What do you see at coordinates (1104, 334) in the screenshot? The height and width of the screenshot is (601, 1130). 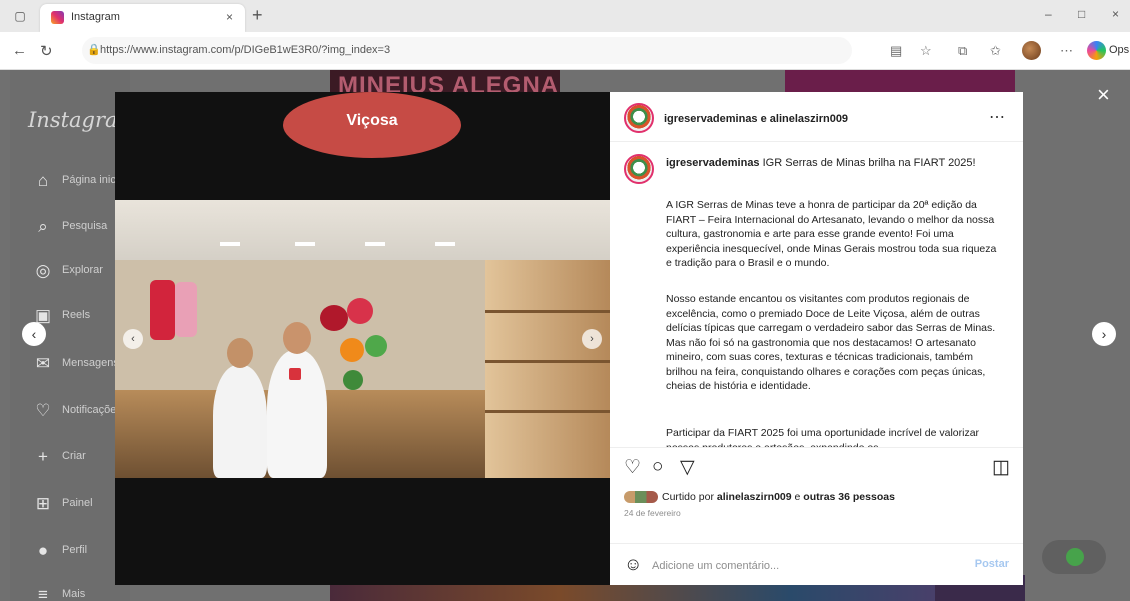 I see `next-post-button: ›` at bounding box center [1104, 334].